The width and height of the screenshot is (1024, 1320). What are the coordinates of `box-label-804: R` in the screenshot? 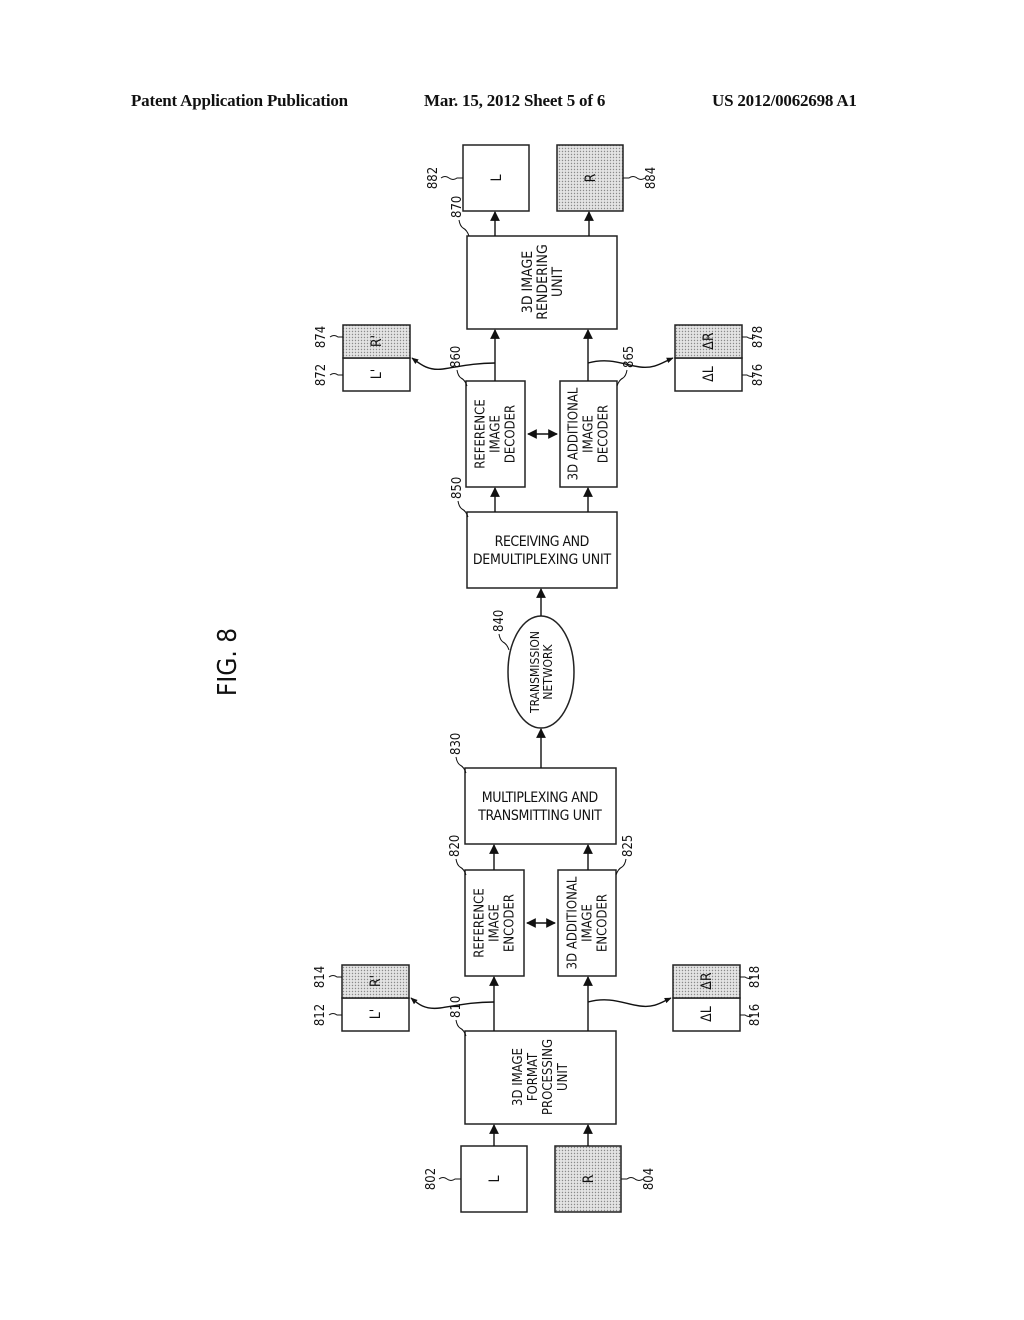 It's located at (589, 1178).